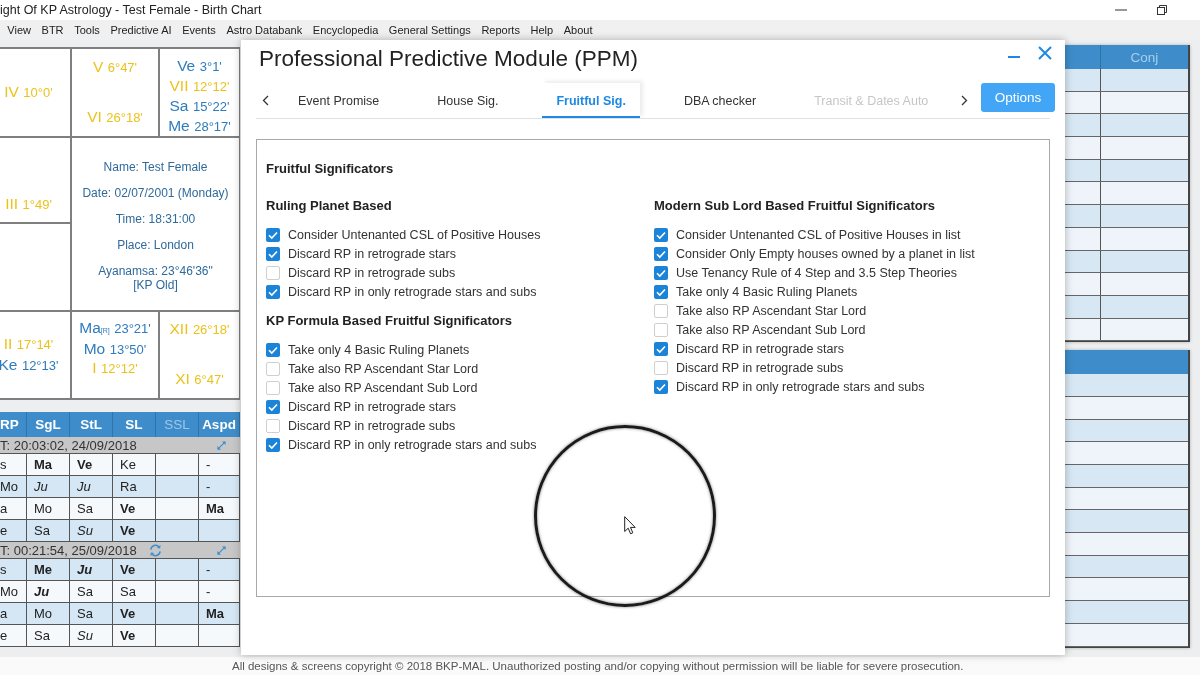  Describe the element at coordinates (330, 169) in the screenshot. I see `panel-heading: Fruitful Significators` at that location.